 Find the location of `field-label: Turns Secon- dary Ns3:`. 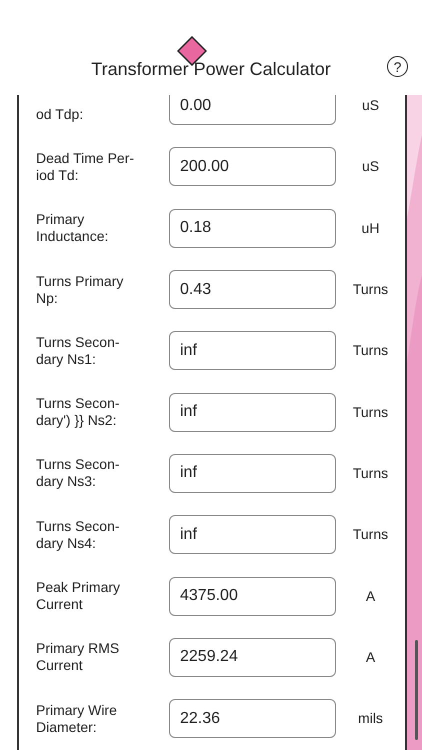

field-label: Turns Secon- dary Ns3: is located at coordinates (78, 473).